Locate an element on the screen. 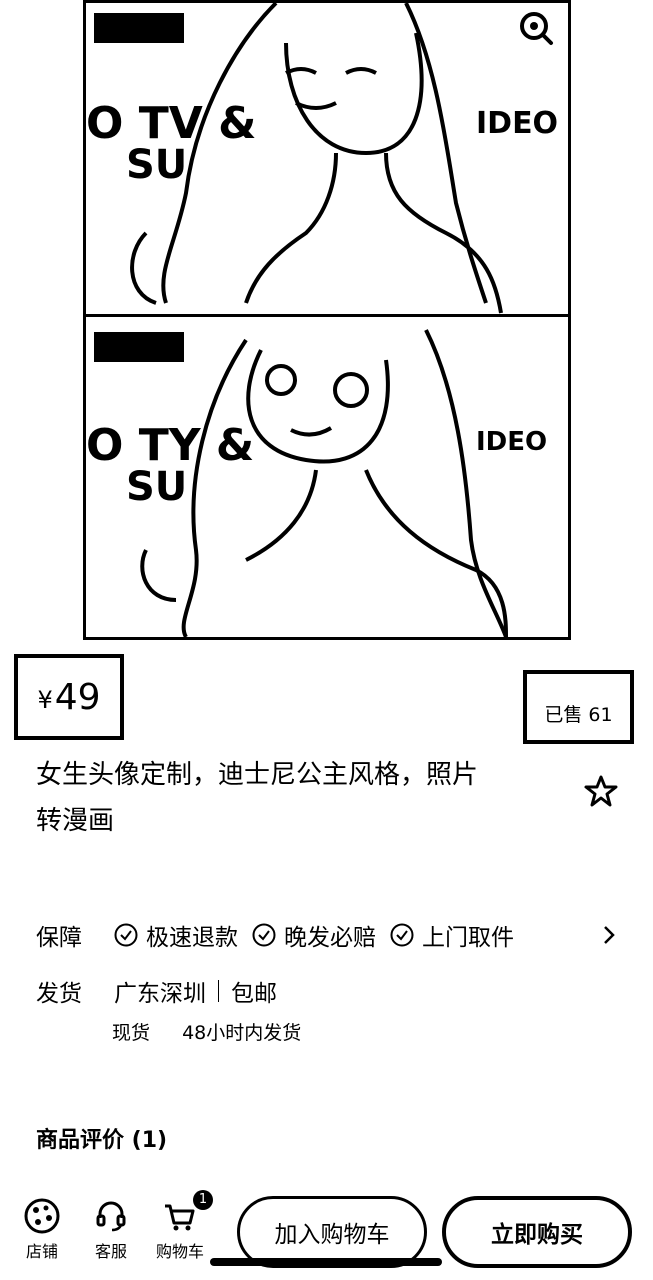 The image size is (653, 1280). store-button: 店铺 is located at coordinates (42, 1230).